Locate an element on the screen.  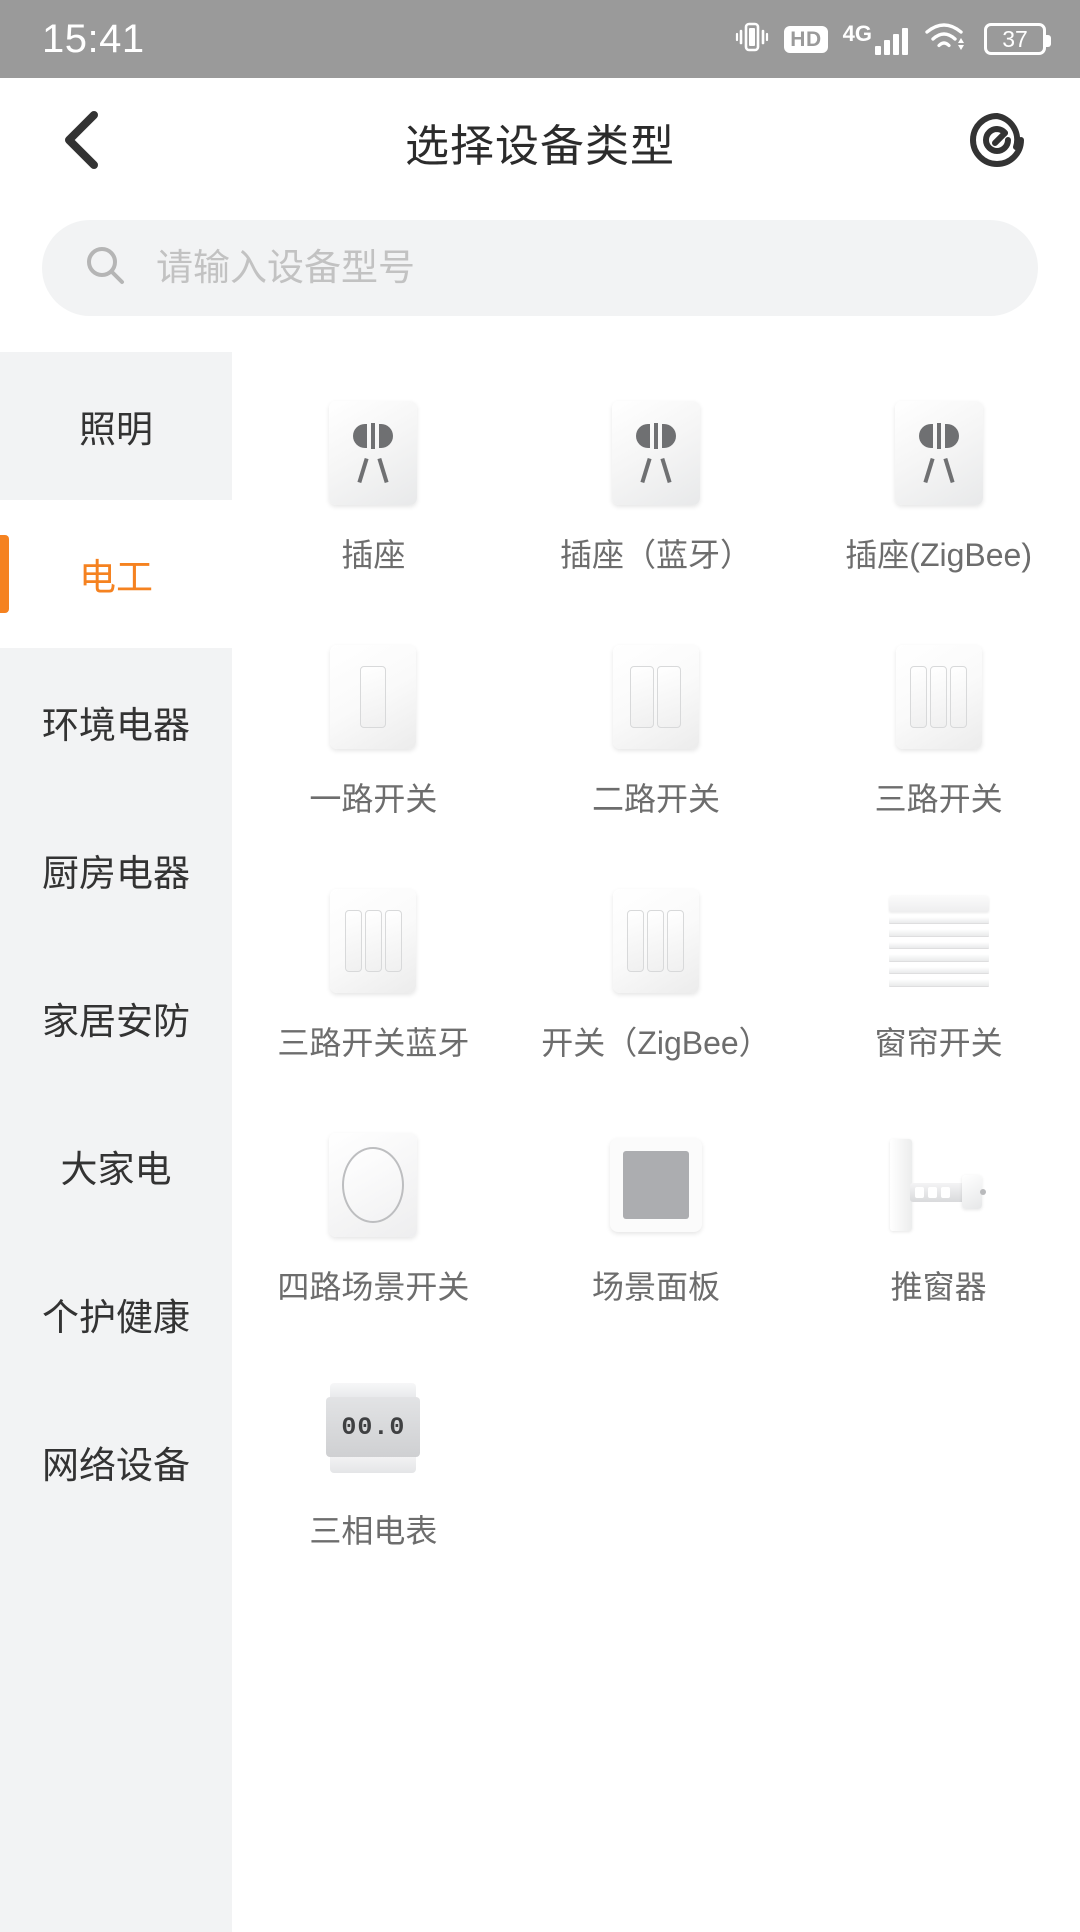
sidebar-item-kitchen-appliances: 厨房电器 is located at coordinates (116, 870).